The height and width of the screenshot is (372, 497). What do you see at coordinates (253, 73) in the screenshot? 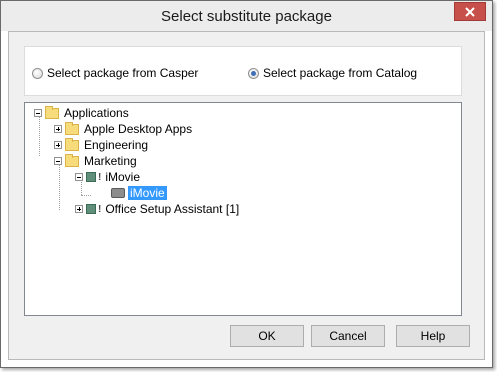
I see `radio-catalog-circle` at bounding box center [253, 73].